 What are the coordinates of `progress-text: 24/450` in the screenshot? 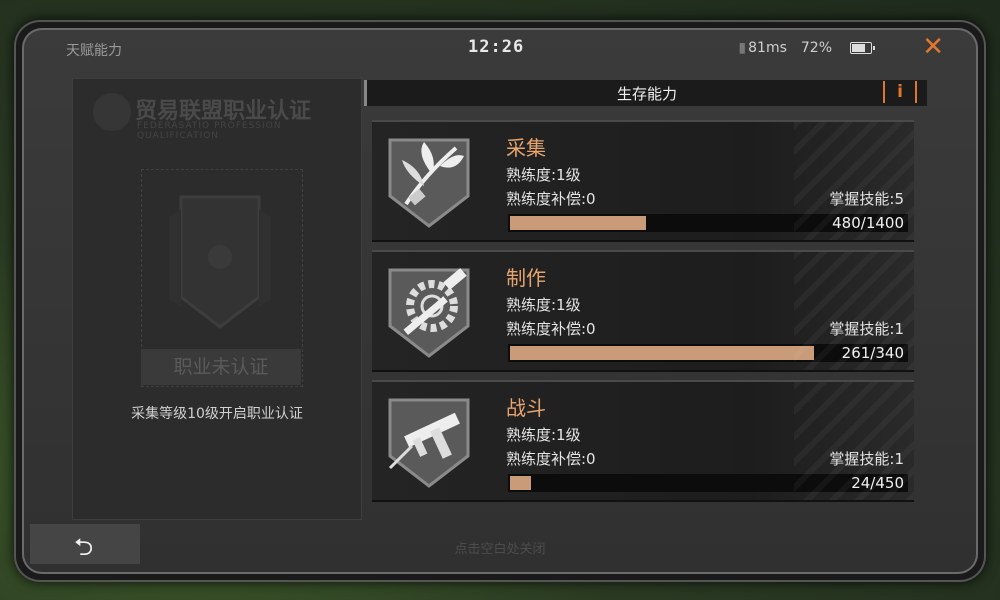 It's located at (877, 483).